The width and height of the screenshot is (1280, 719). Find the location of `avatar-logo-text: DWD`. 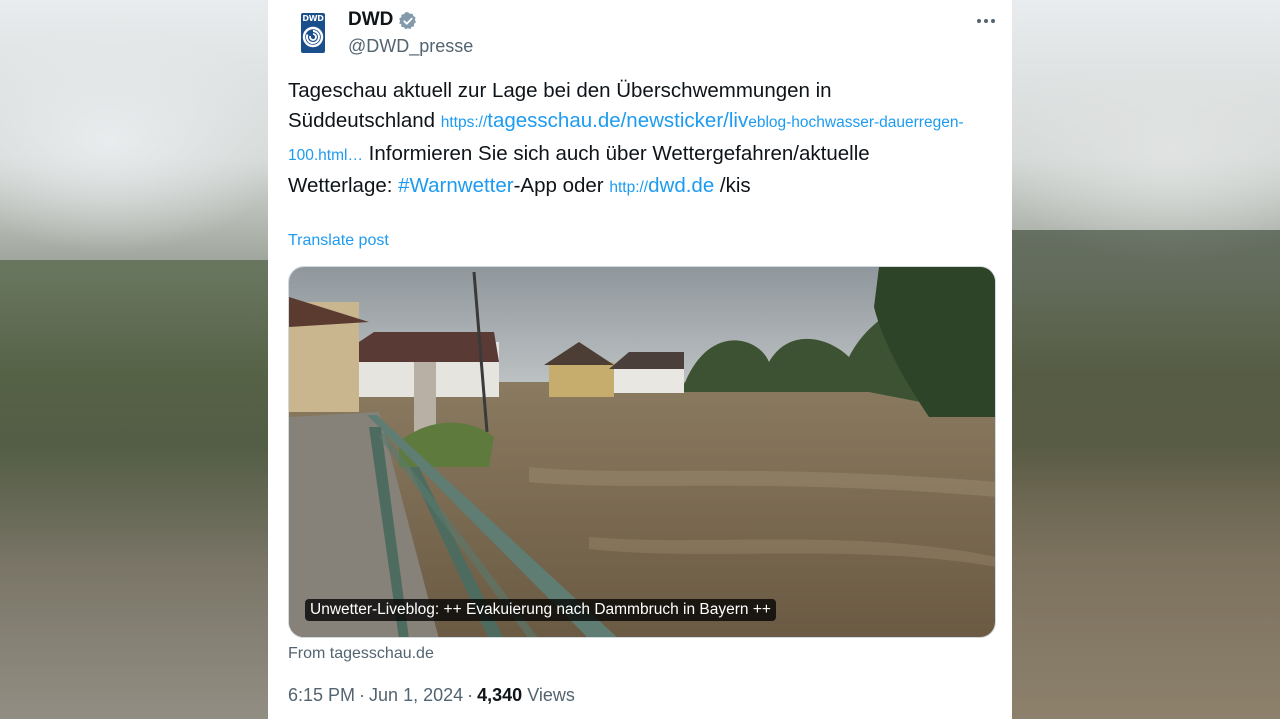

avatar-logo-text: DWD is located at coordinates (313, 18).